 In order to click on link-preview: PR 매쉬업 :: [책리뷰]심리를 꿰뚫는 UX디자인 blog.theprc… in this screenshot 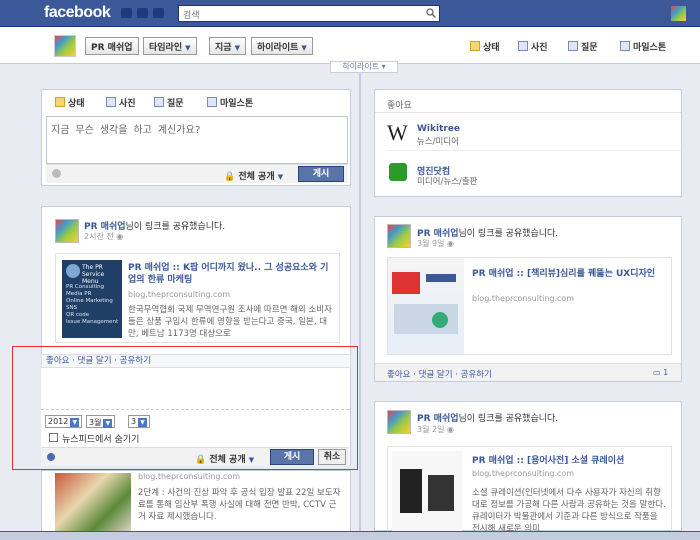, I will do `click(529, 306)`.